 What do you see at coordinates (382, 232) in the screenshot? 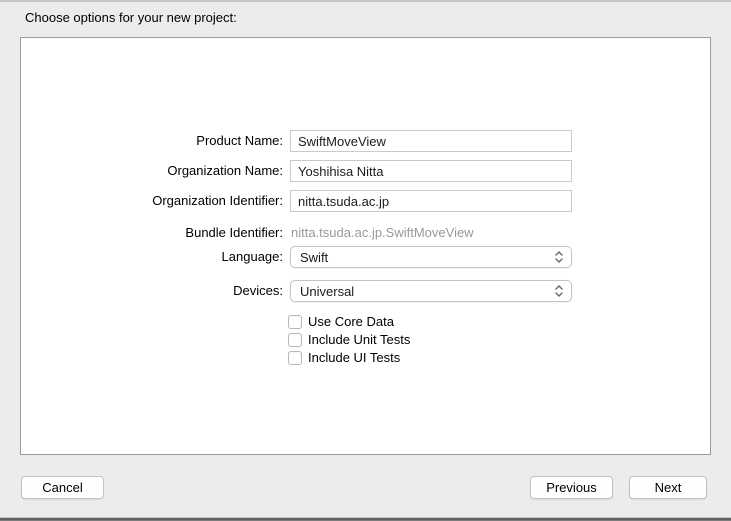
I see `bundle-identifier-value: nitta.tsuda.ac.jp.SwiftMoveView` at bounding box center [382, 232].